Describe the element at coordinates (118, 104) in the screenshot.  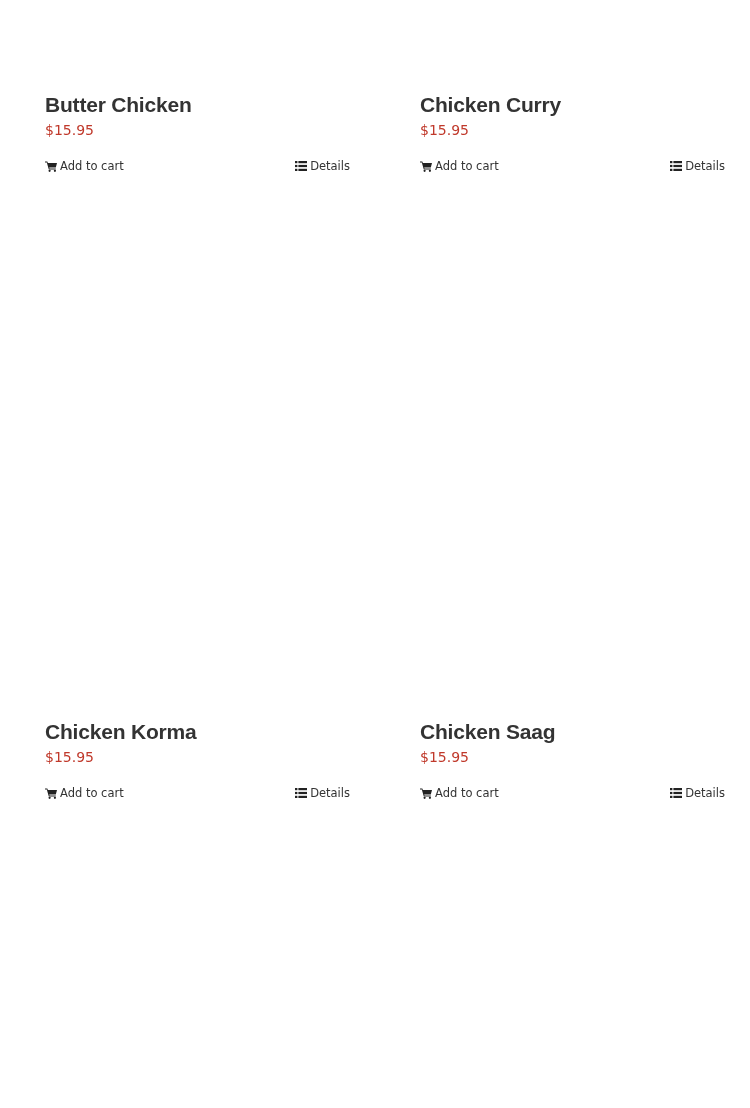
I see `product-title: Butter Chicken` at that location.